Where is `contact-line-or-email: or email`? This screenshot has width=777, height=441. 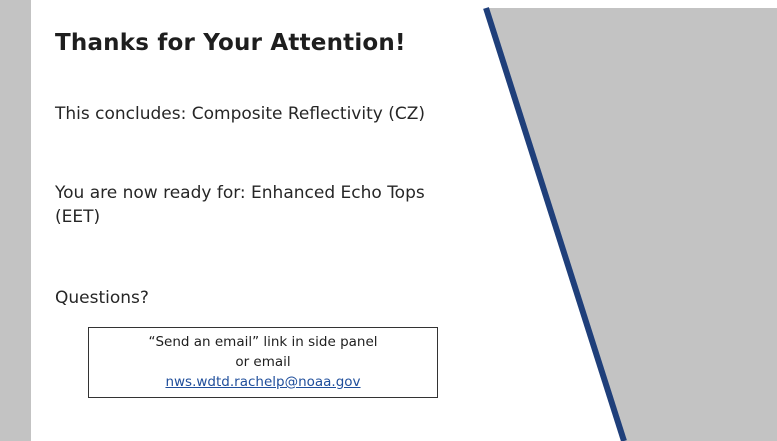
contact-line-or-email: or email is located at coordinates (263, 362).